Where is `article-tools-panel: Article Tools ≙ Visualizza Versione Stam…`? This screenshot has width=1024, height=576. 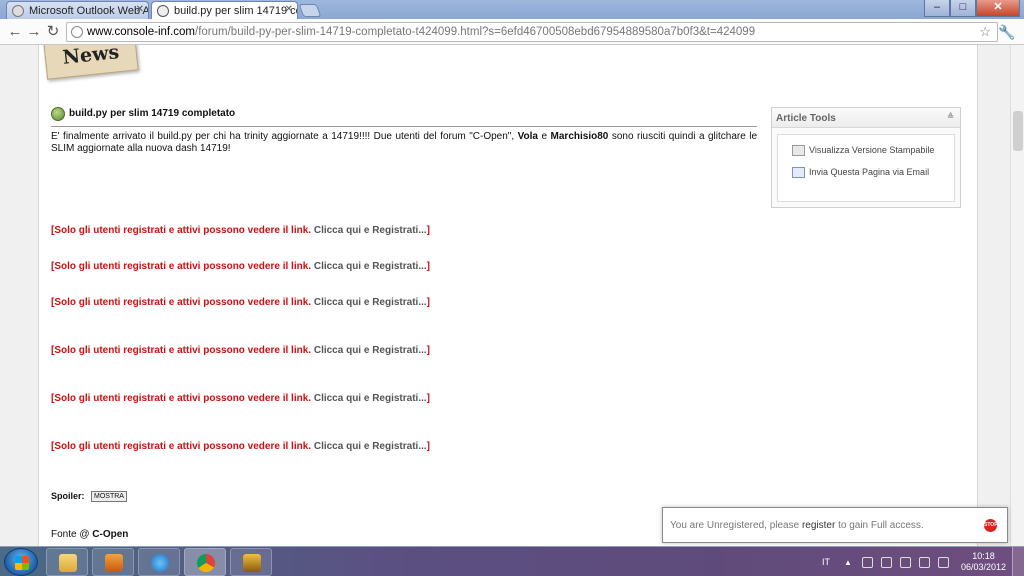 article-tools-panel: Article Tools ≙ Visualizza Versione Stam… is located at coordinates (866, 157).